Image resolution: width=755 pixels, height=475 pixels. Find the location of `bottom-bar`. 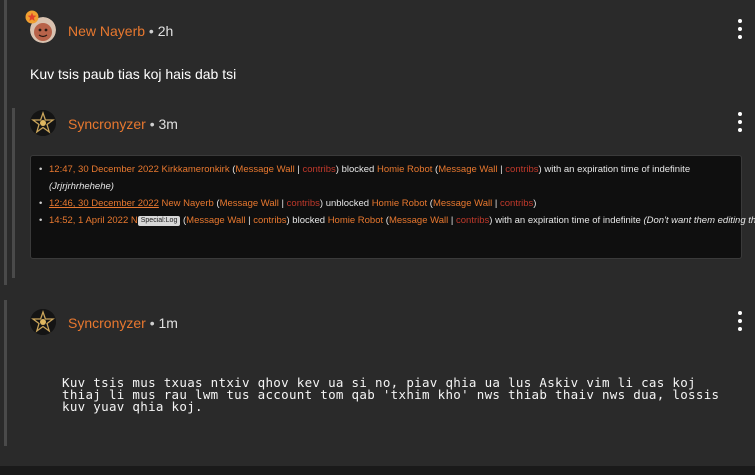

bottom-bar is located at coordinates (377, 470).